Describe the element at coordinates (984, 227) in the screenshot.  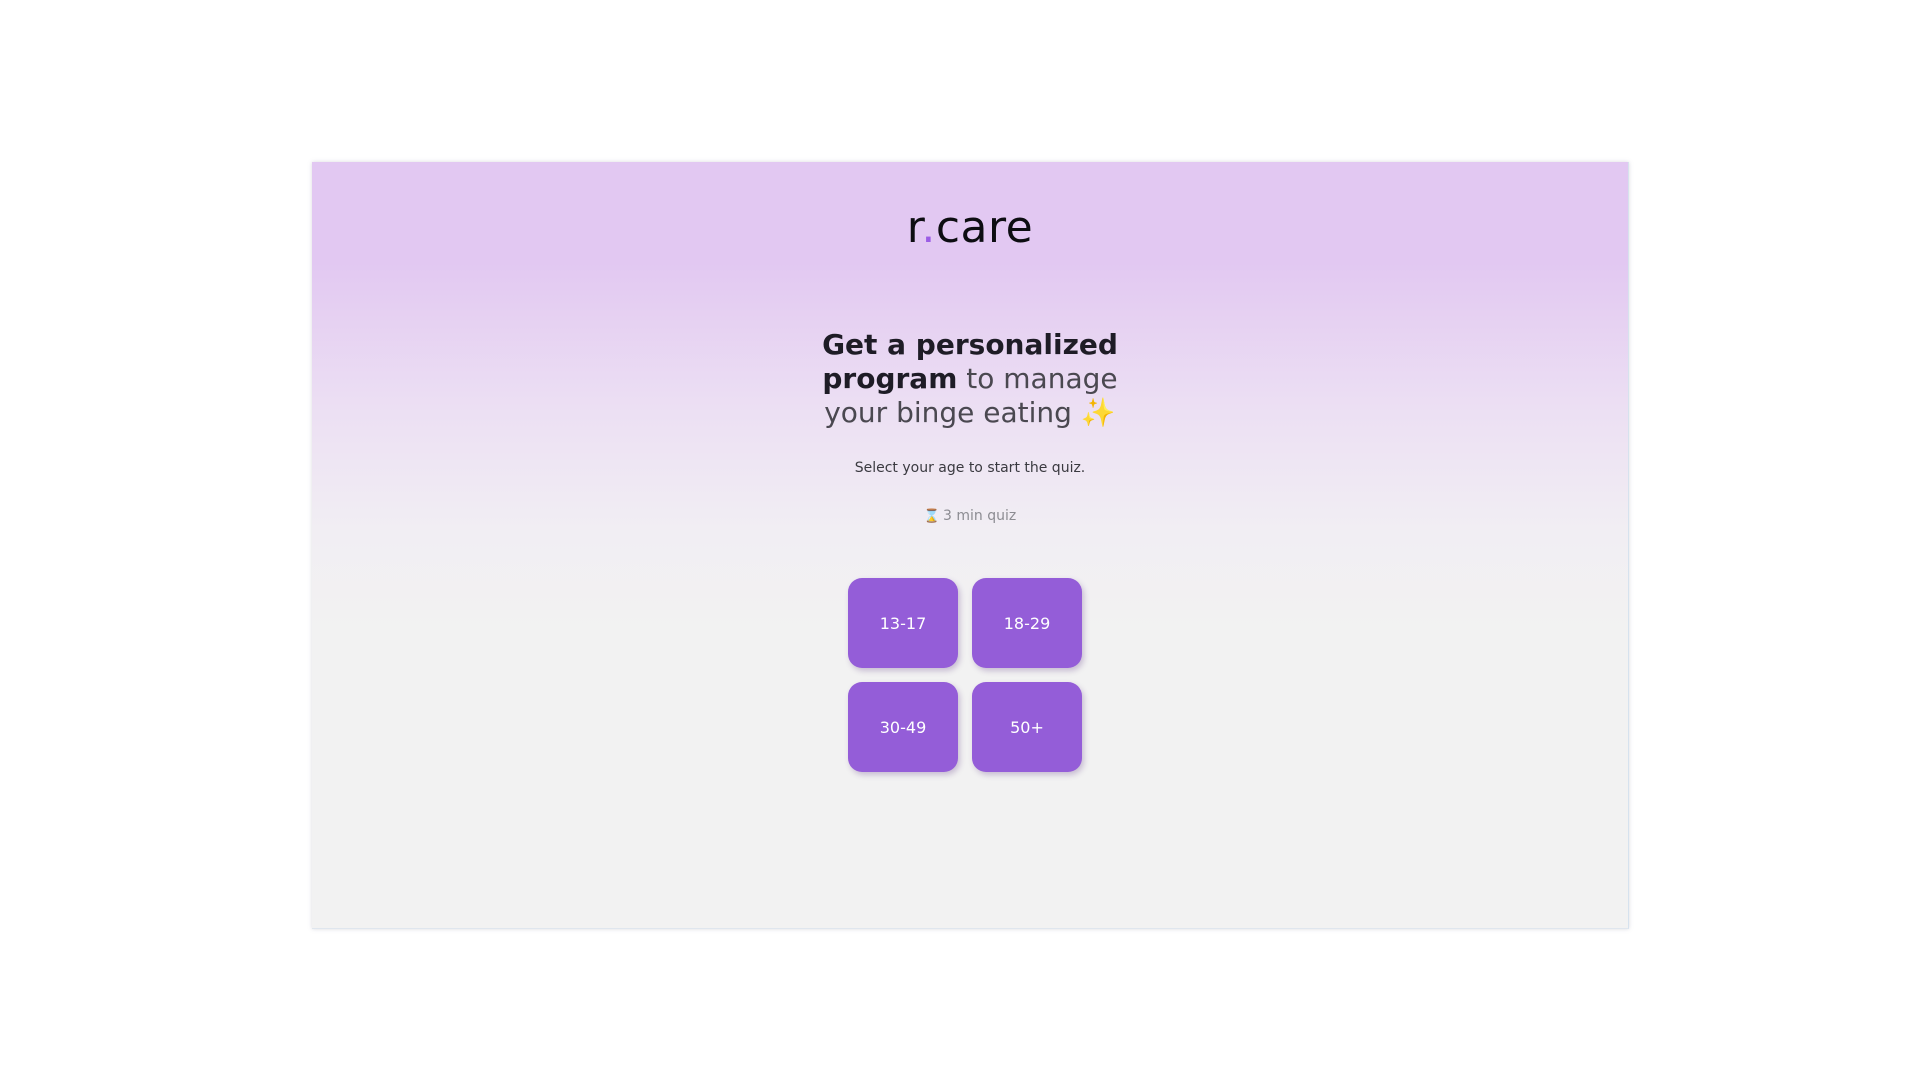
I see `logo-suffix: care` at that location.